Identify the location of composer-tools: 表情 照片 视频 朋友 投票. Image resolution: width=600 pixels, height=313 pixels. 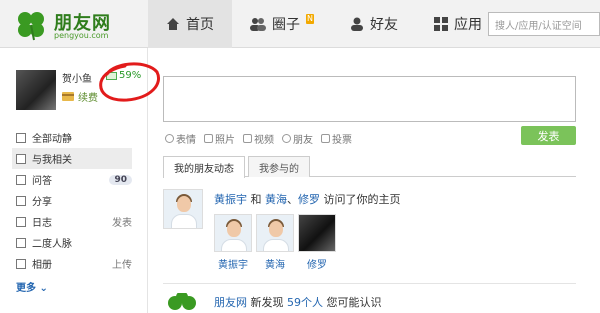
(258, 138).